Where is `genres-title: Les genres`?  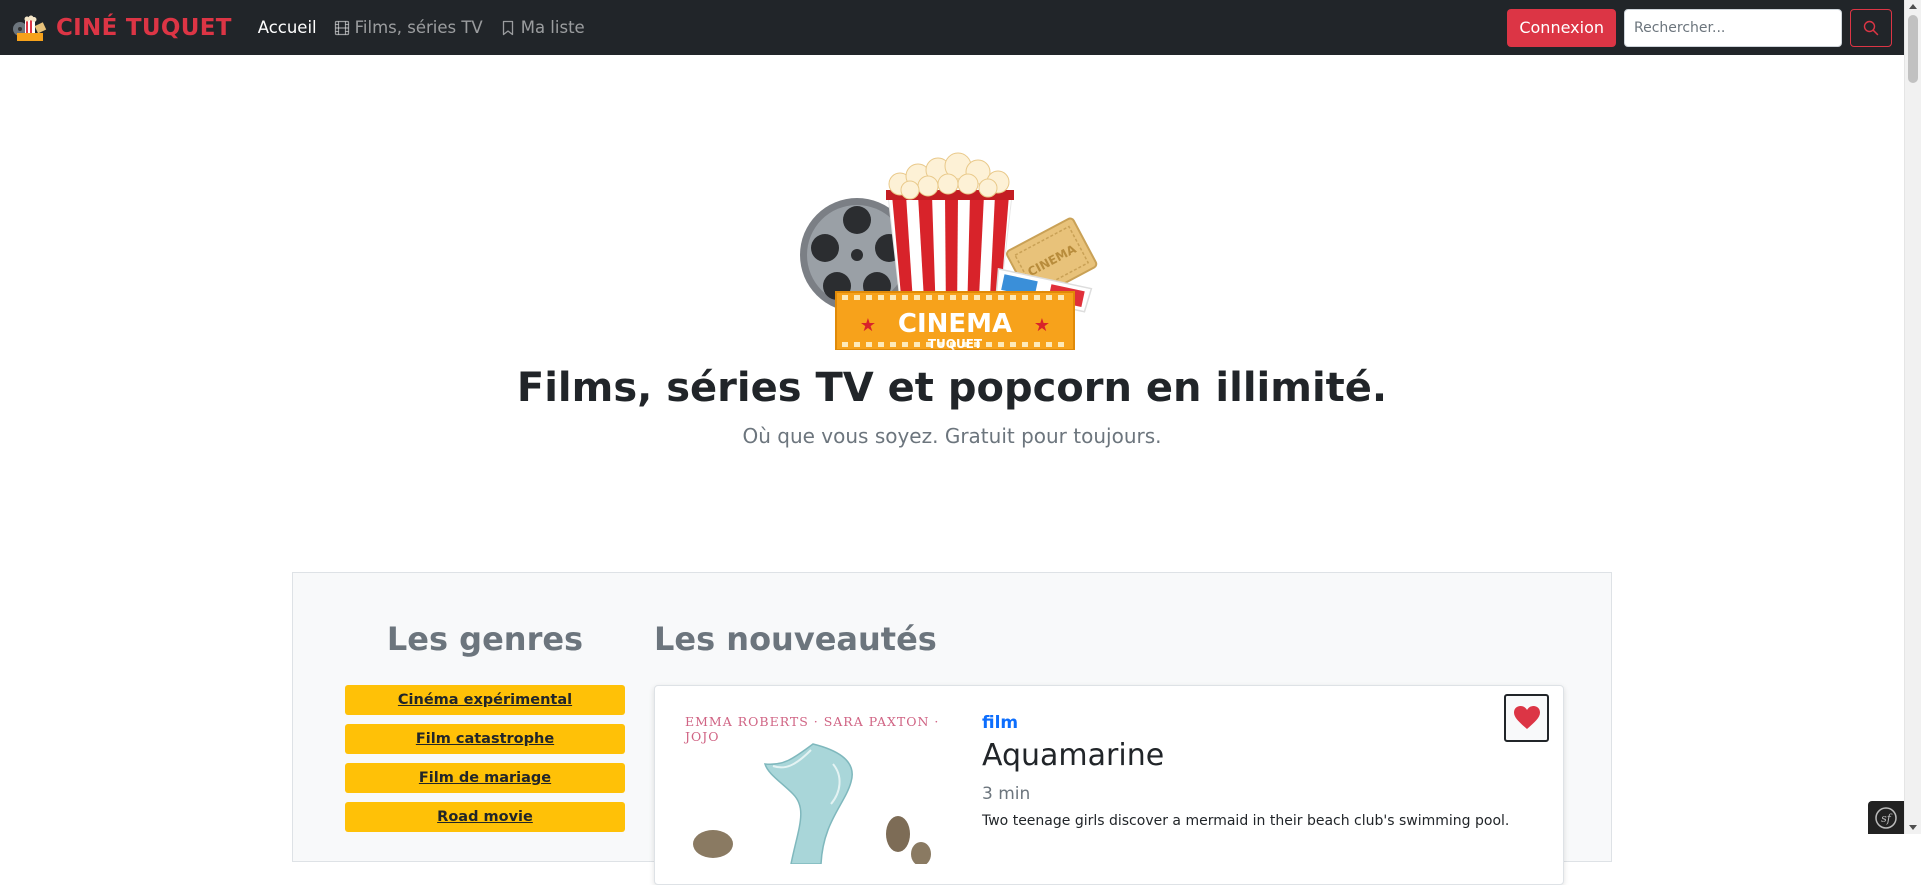
genres-title: Les genres is located at coordinates (485, 639).